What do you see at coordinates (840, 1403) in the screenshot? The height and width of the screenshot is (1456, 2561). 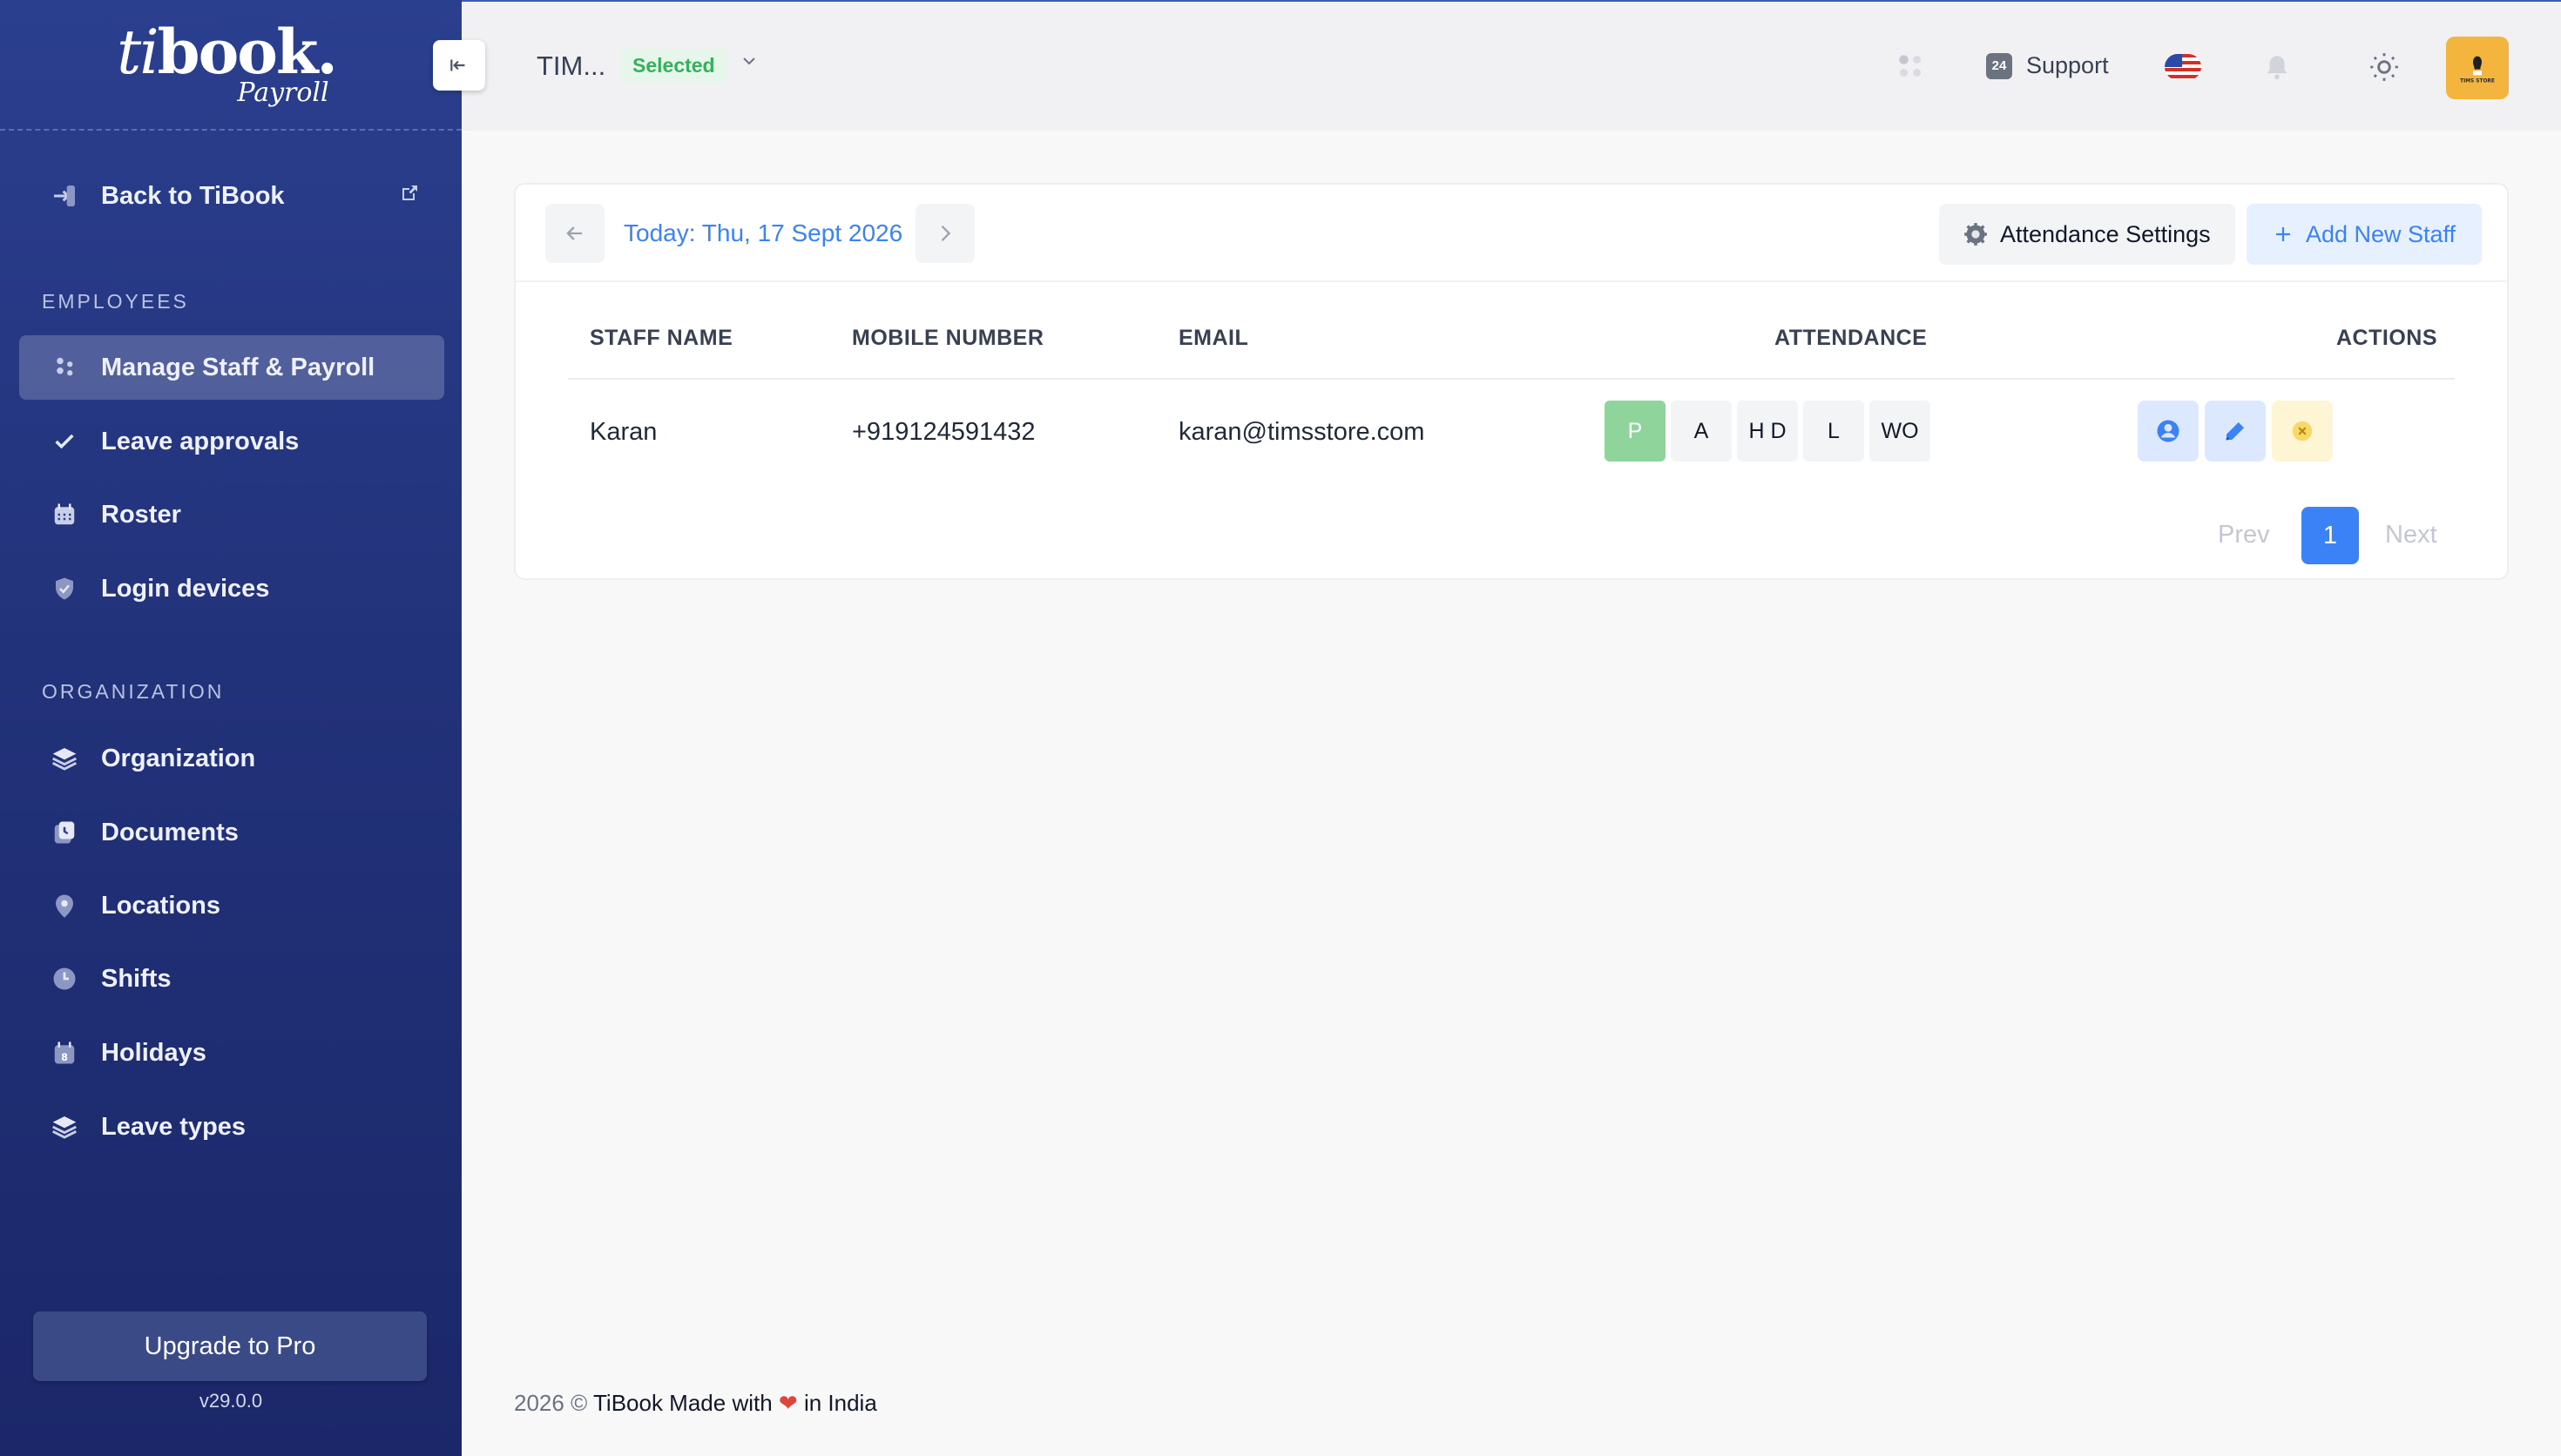 I see `footer-in-india: in India` at bounding box center [840, 1403].